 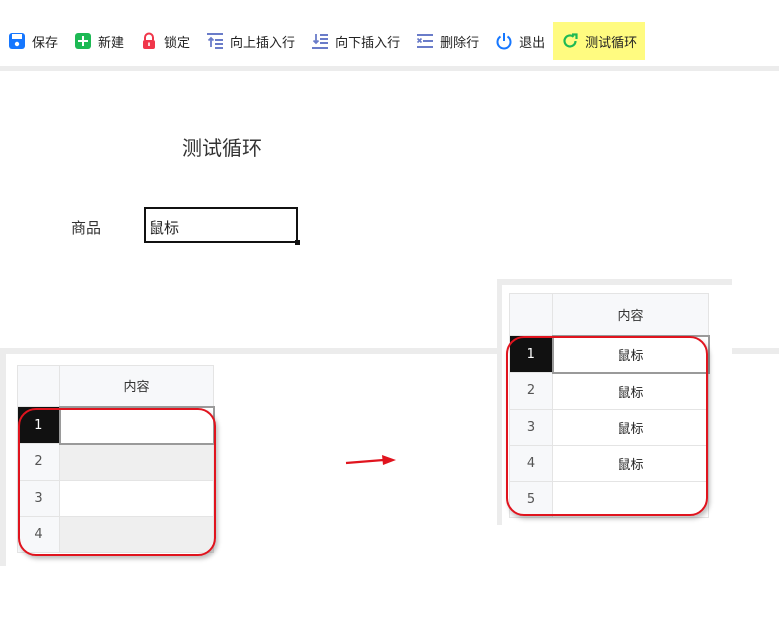 I want to click on lock-button: 锁定, so click(x=165, y=41).